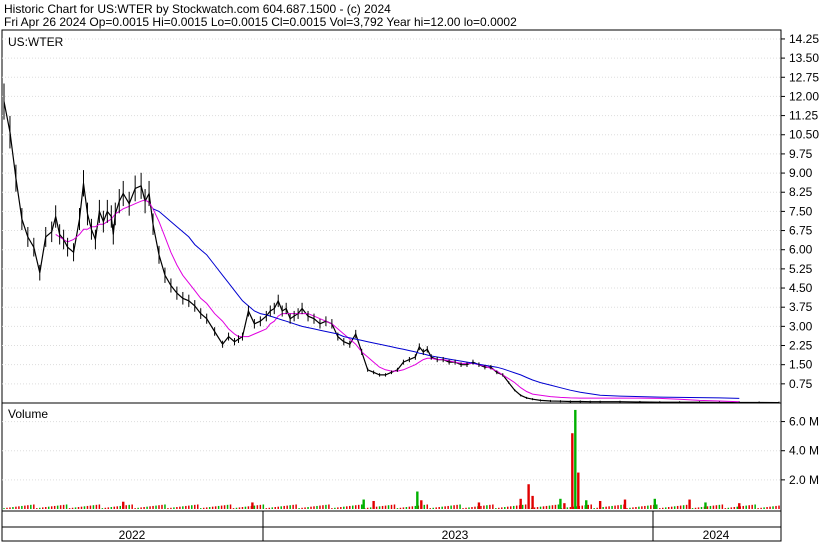 The height and width of the screenshot is (543, 830). Describe the element at coordinates (804, 39) in the screenshot. I see `price-tick-label: 14.25` at that location.